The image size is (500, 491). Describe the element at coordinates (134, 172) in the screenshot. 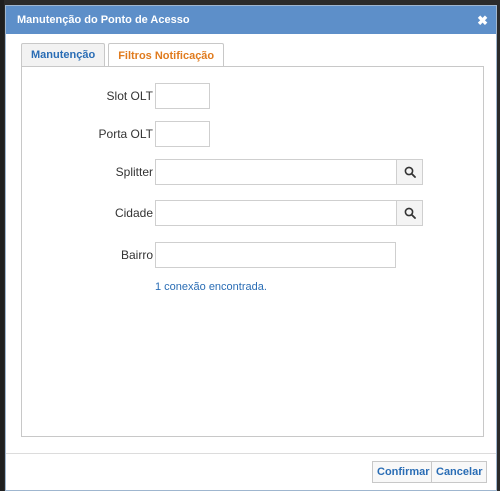

I see `splitter-label: Splitter` at that location.